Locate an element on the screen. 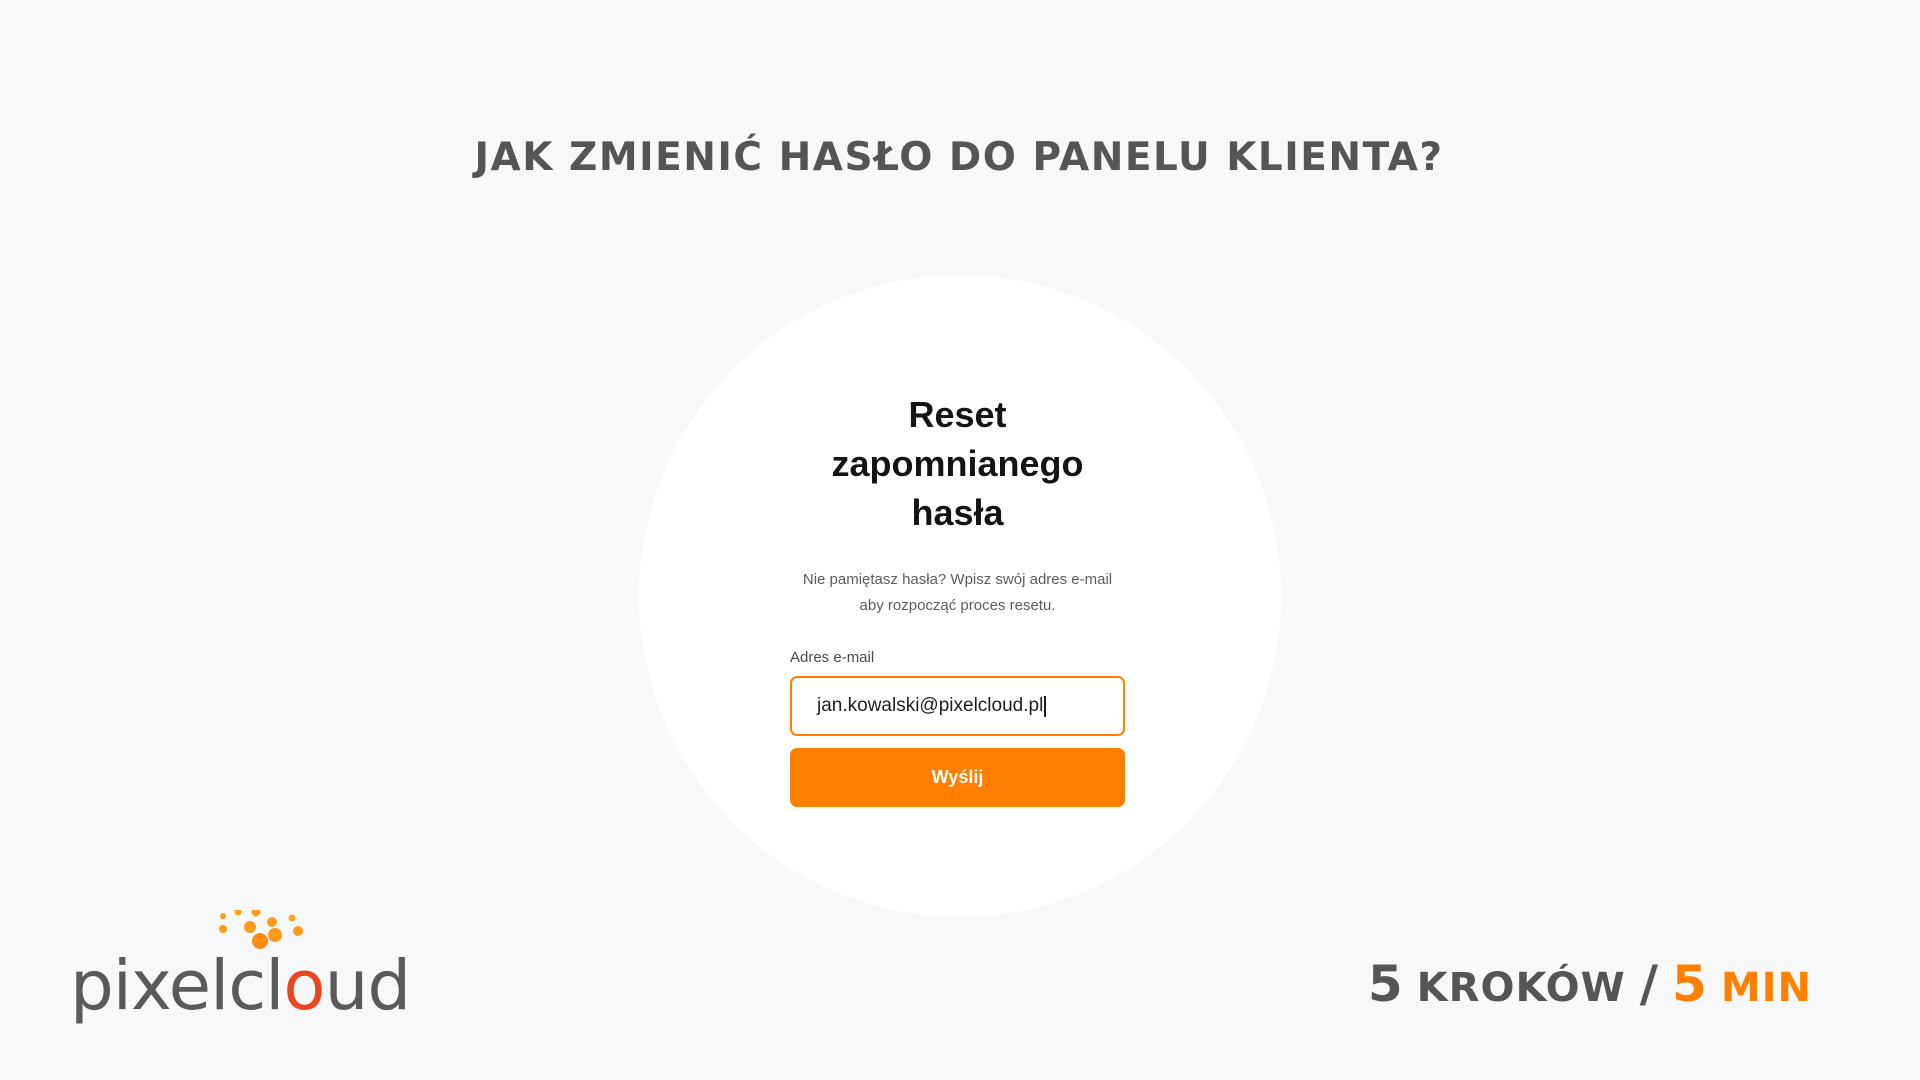  email-field: jan.kowalski@pixelcloud.pl is located at coordinates (957, 706).